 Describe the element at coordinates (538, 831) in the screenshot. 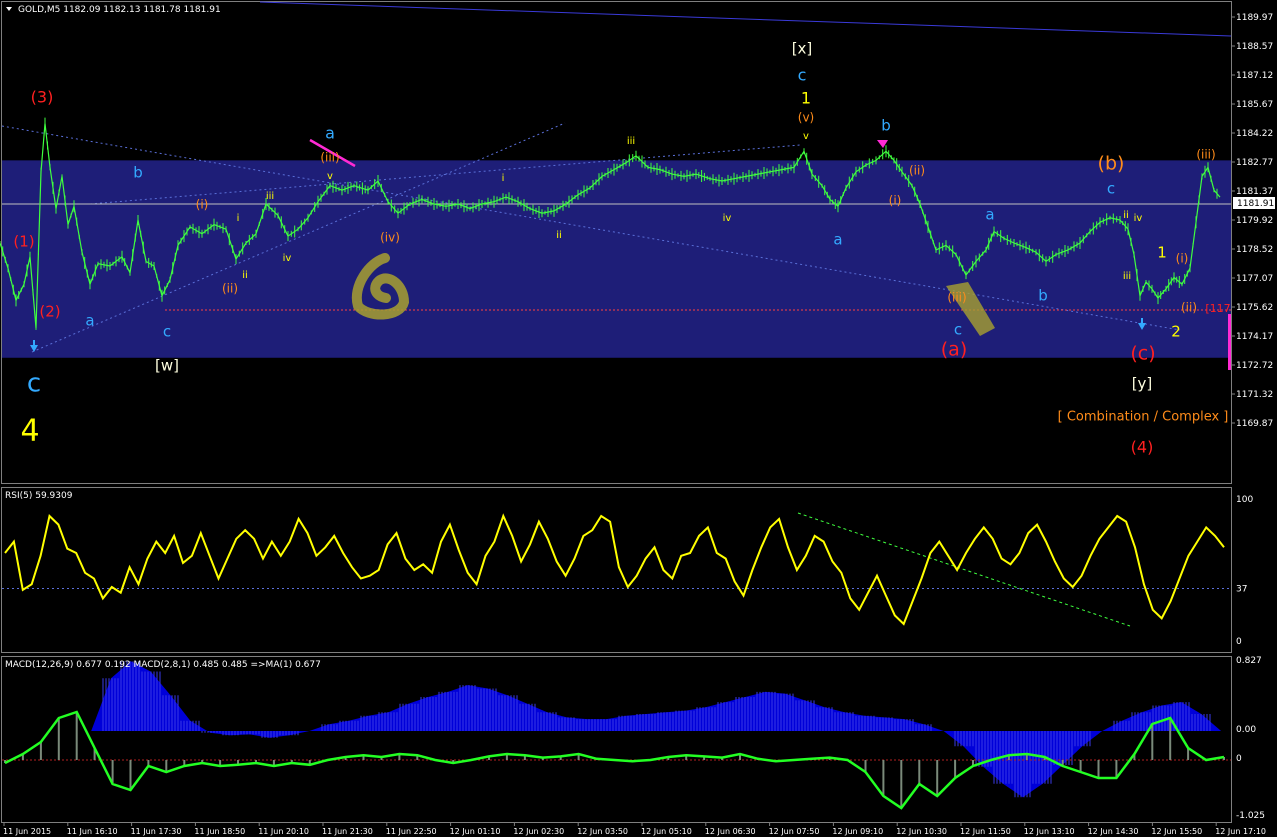

I see `time-tick-label: 12 Jun 02:30` at that location.